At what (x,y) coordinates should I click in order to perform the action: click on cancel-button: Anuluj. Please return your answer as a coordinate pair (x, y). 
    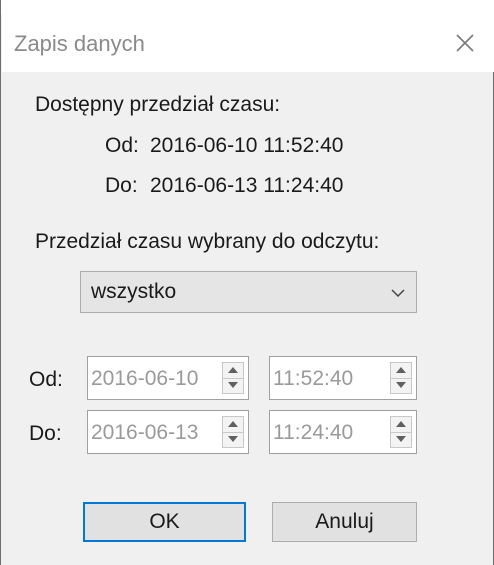
    Looking at the image, I should click on (344, 522).